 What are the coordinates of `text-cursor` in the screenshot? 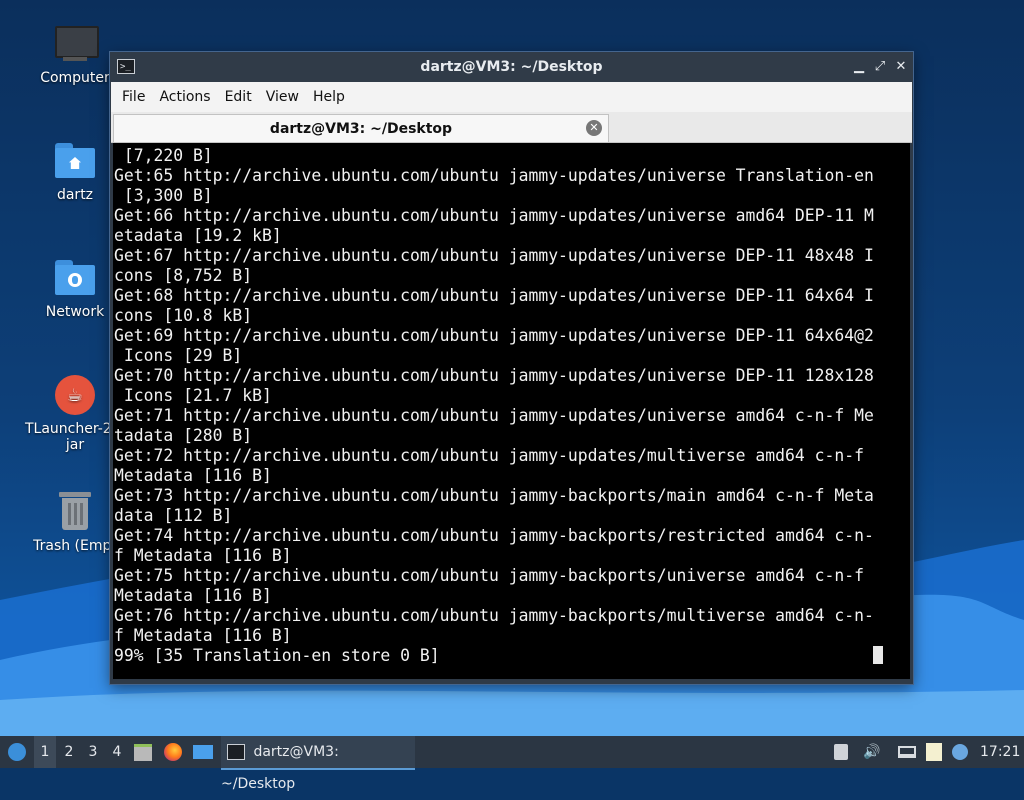 It's located at (878, 655).